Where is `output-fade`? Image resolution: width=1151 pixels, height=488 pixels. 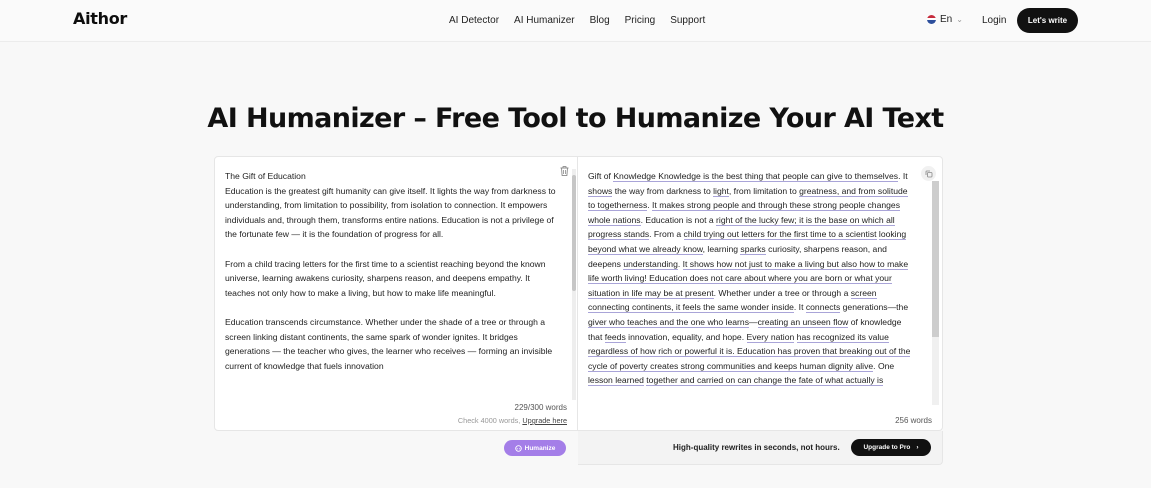 output-fade is located at coordinates (751, 402).